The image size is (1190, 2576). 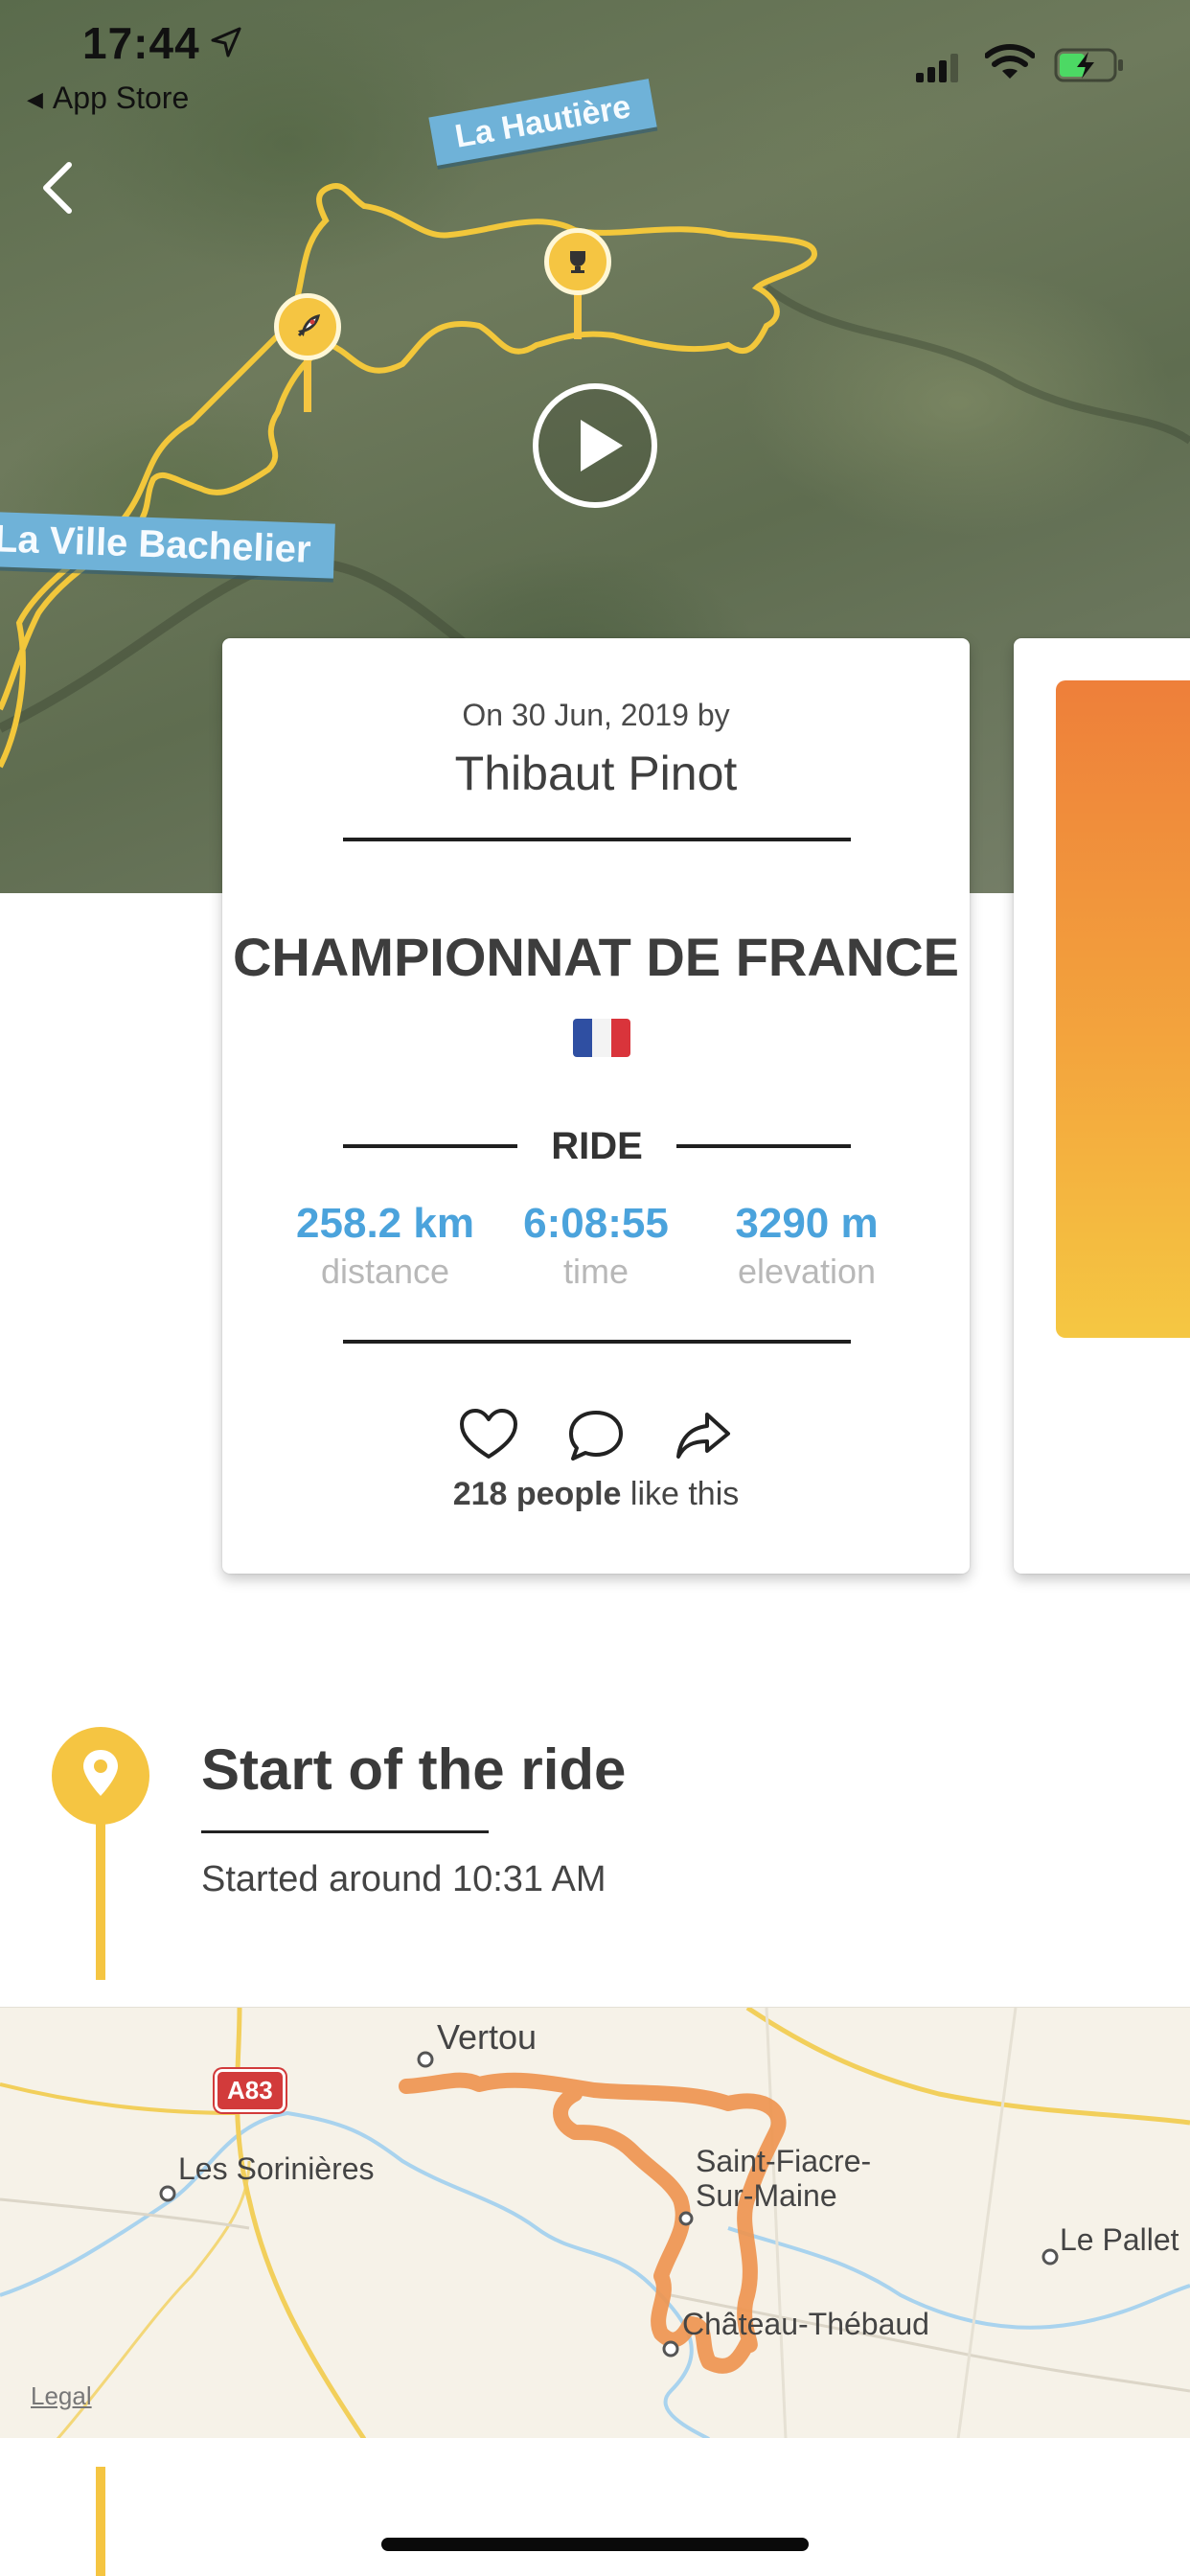 I want to click on trophy-icon, so click(x=577, y=261).